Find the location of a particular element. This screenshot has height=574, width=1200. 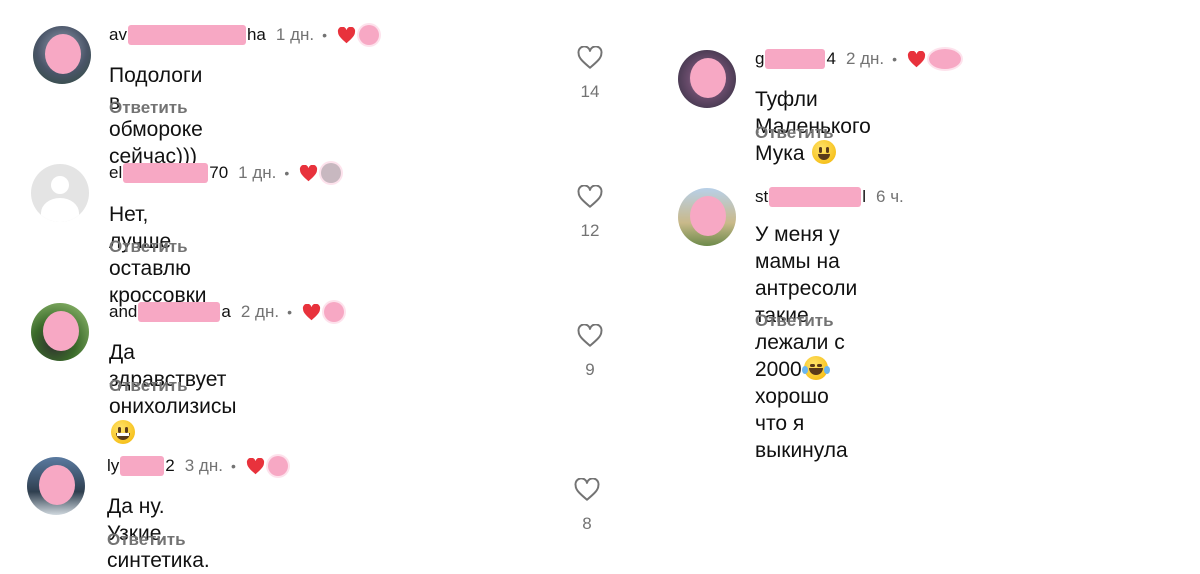

like-count: 9 is located at coordinates (590, 369).